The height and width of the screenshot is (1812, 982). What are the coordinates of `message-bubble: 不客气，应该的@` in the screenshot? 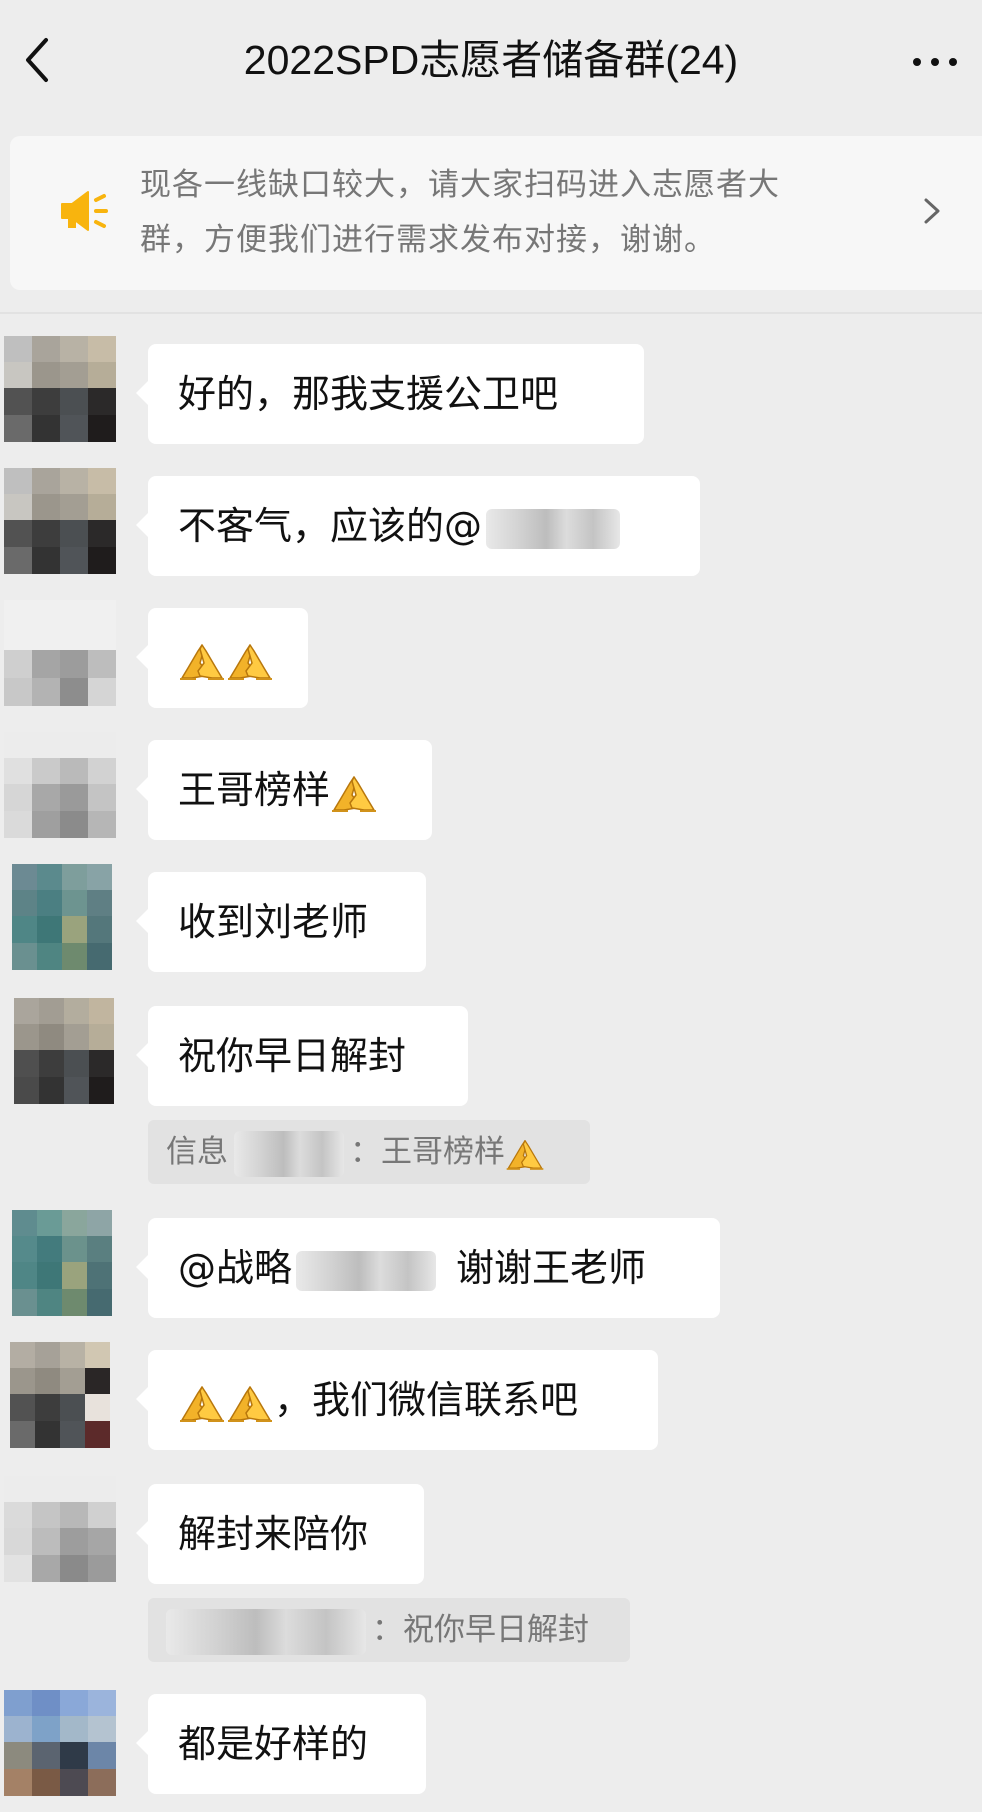 It's located at (418, 526).